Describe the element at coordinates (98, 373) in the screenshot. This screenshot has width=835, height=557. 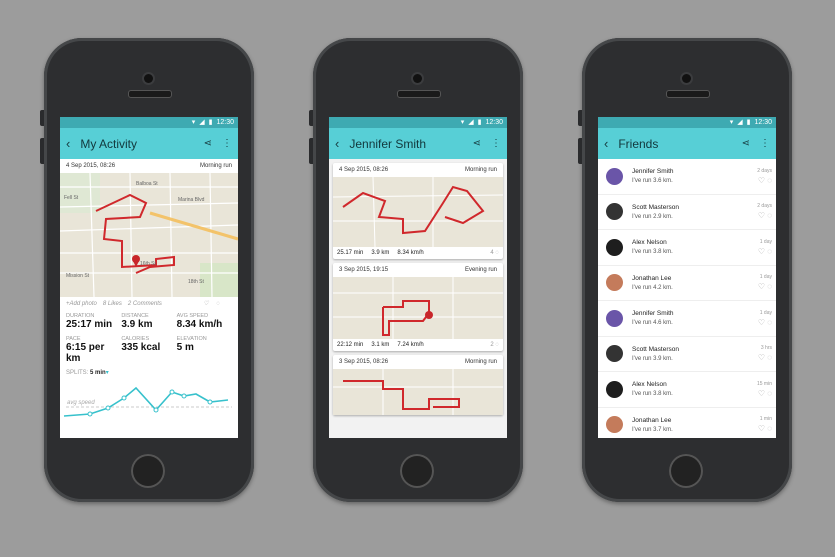
I see `splits-value: 5 min` at that location.